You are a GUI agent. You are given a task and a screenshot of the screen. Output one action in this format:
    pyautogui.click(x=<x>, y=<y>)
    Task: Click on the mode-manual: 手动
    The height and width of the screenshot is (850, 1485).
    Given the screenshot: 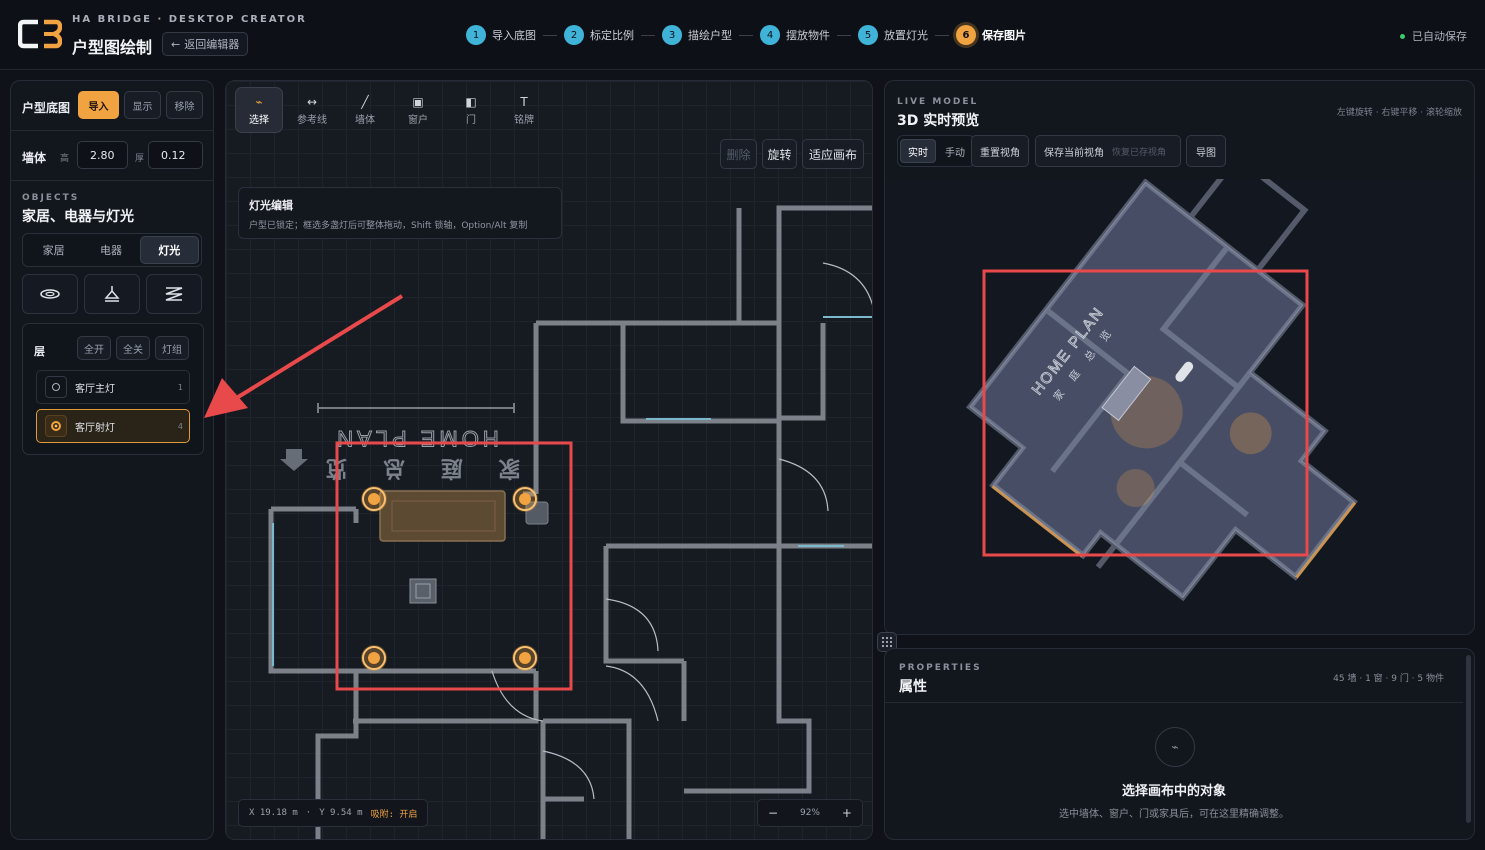 What is the action you would take?
    pyautogui.click(x=955, y=151)
    